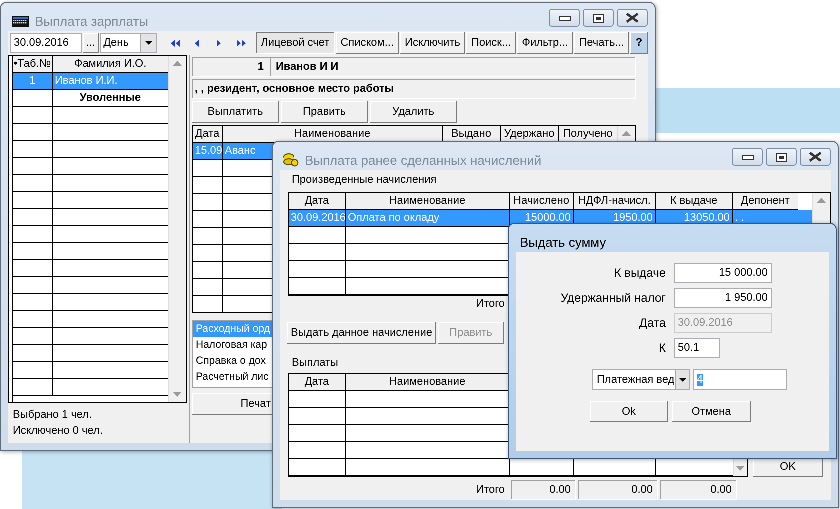 This screenshot has height=509, width=840. I want to click on coins-icon, so click(291, 160).